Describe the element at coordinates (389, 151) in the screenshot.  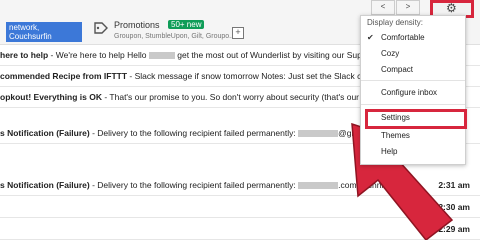
I see `menu-item-help: Help` at that location.